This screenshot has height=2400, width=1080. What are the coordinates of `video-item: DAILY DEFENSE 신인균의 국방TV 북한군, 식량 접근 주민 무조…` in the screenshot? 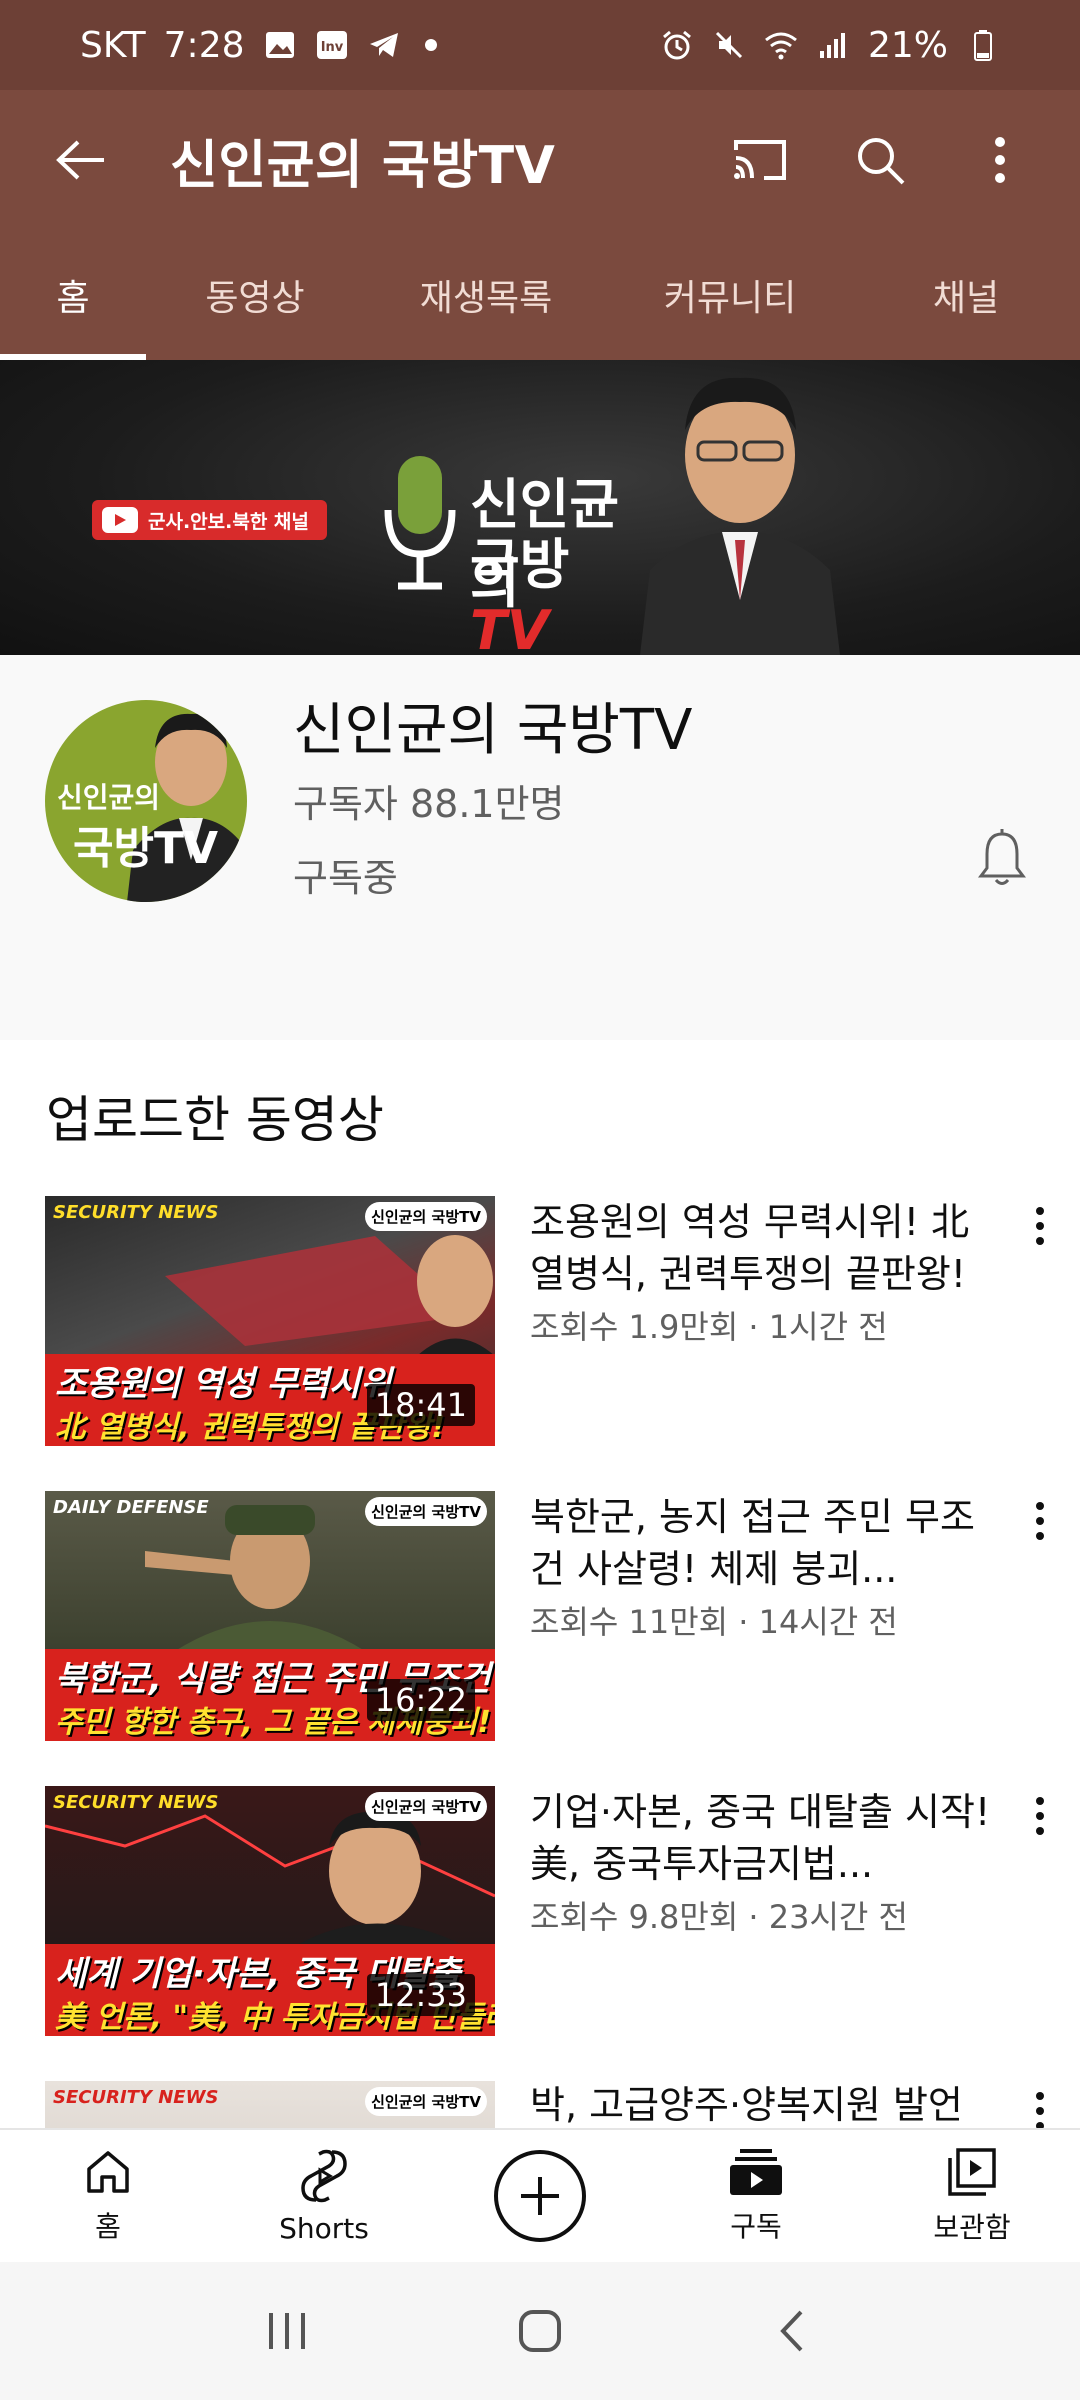 It's located at (540, 1616).